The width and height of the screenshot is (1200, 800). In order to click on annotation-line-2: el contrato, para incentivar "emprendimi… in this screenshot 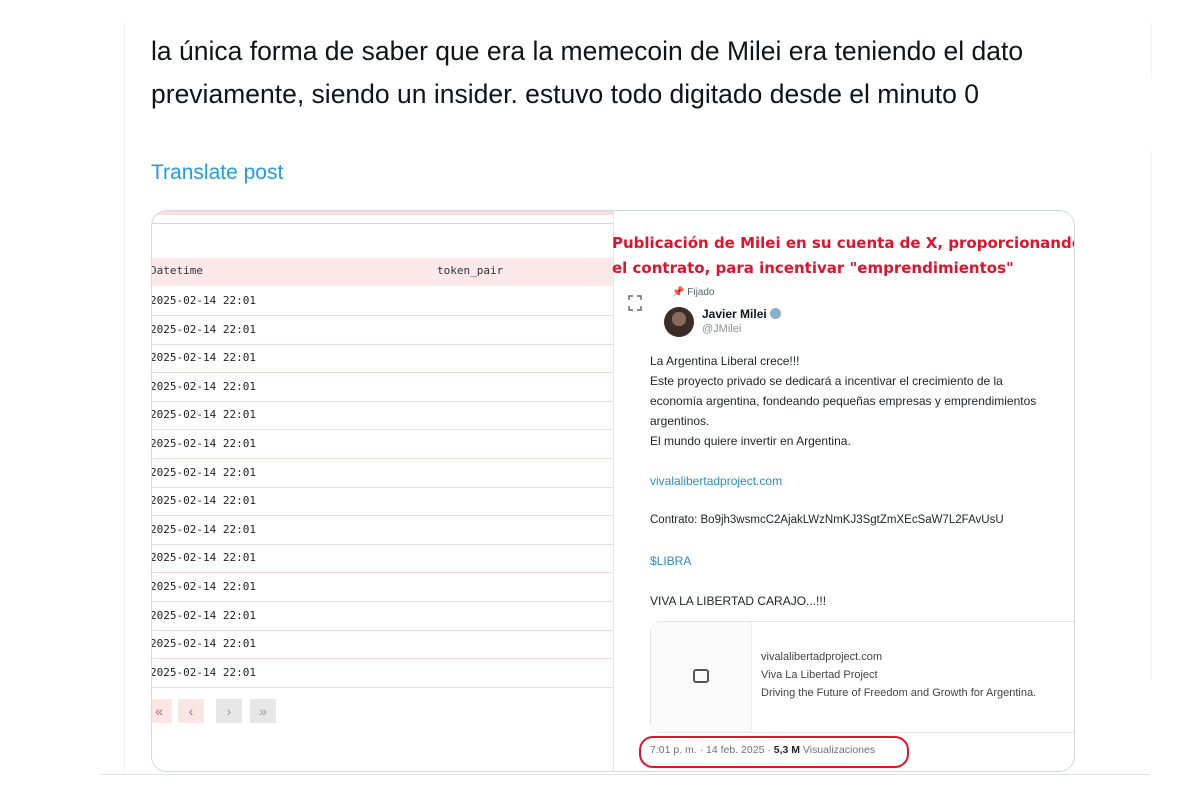, I will do `click(813, 268)`.